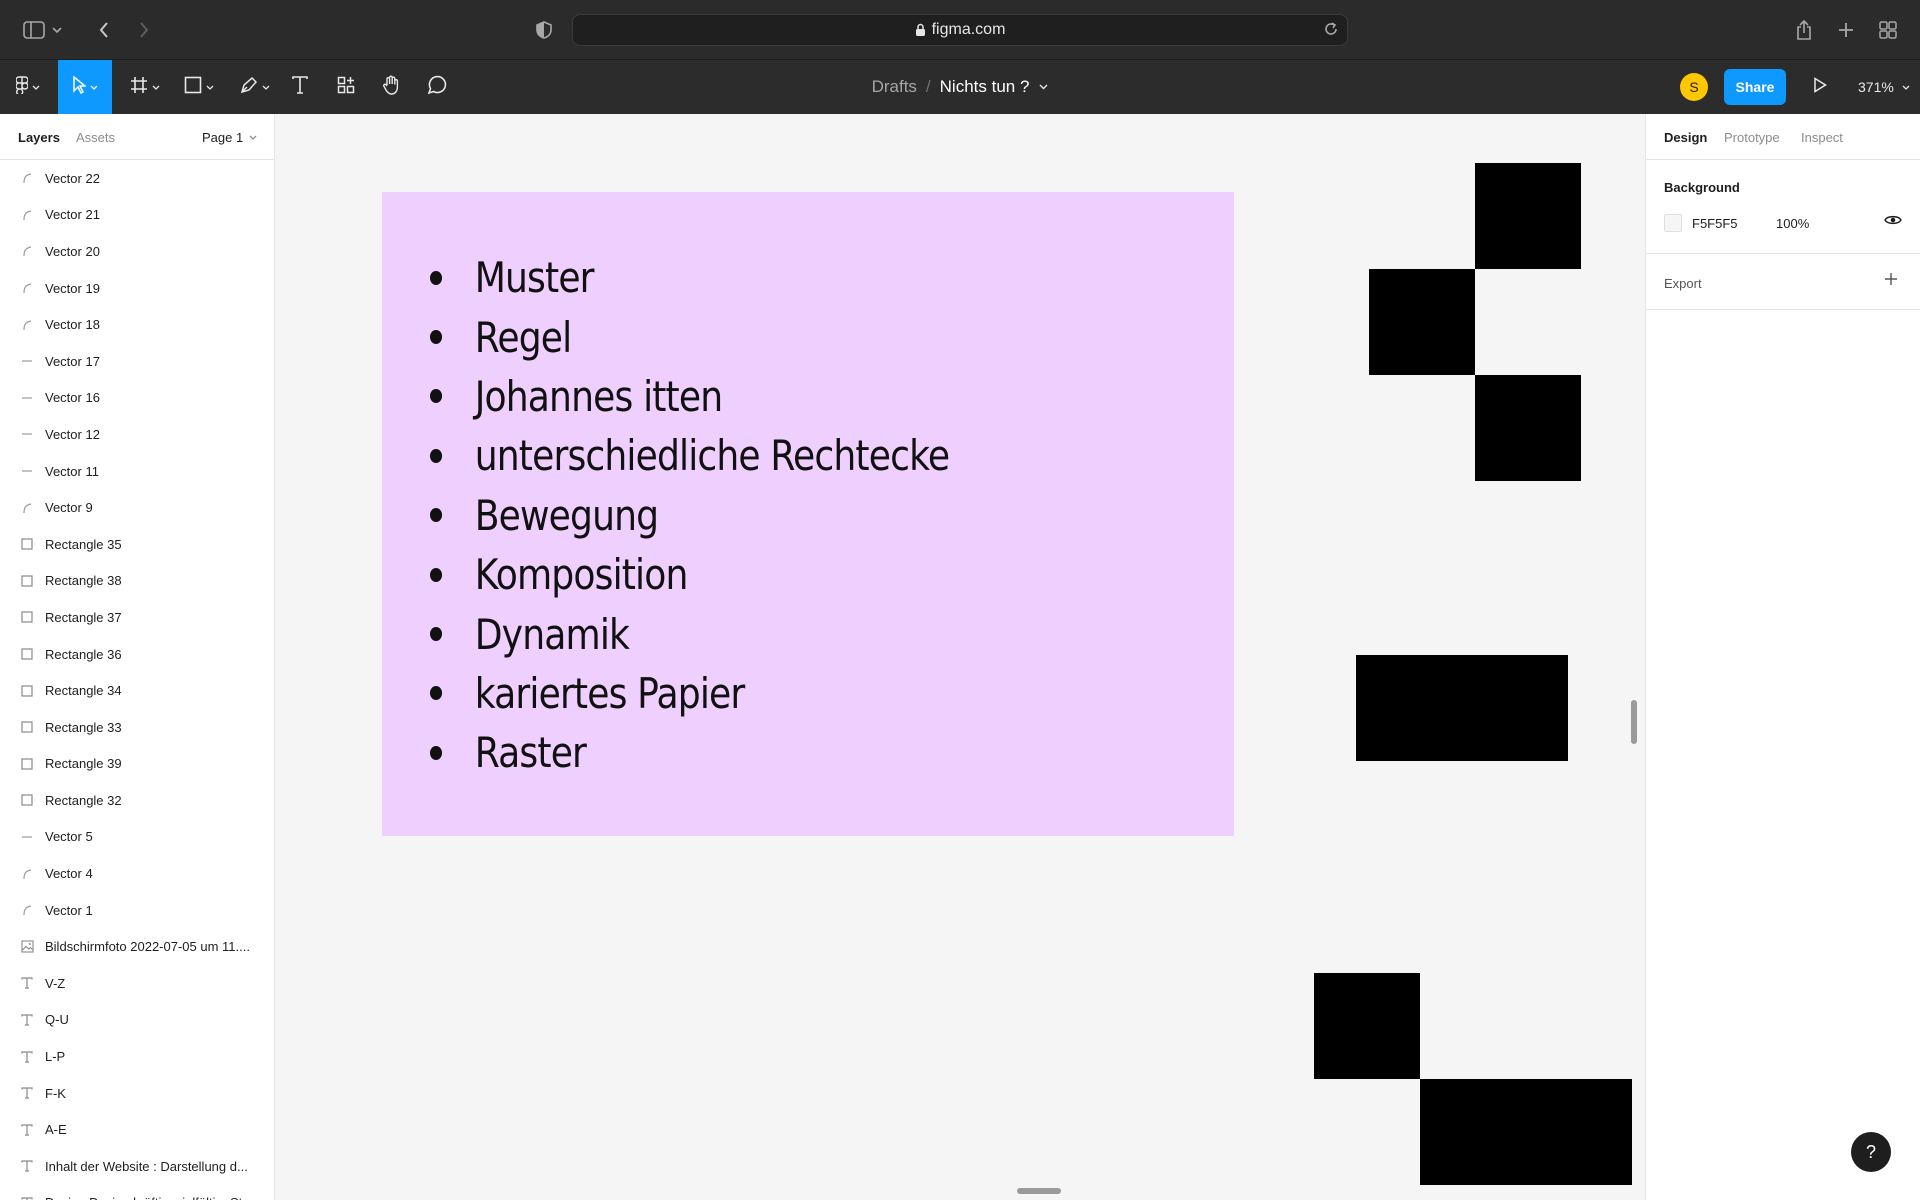 This screenshot has width=1920, height=1200. Describe the element at coordinates (137, 398) in the screenshot. I see `layer-item: Vector 16` at that location.